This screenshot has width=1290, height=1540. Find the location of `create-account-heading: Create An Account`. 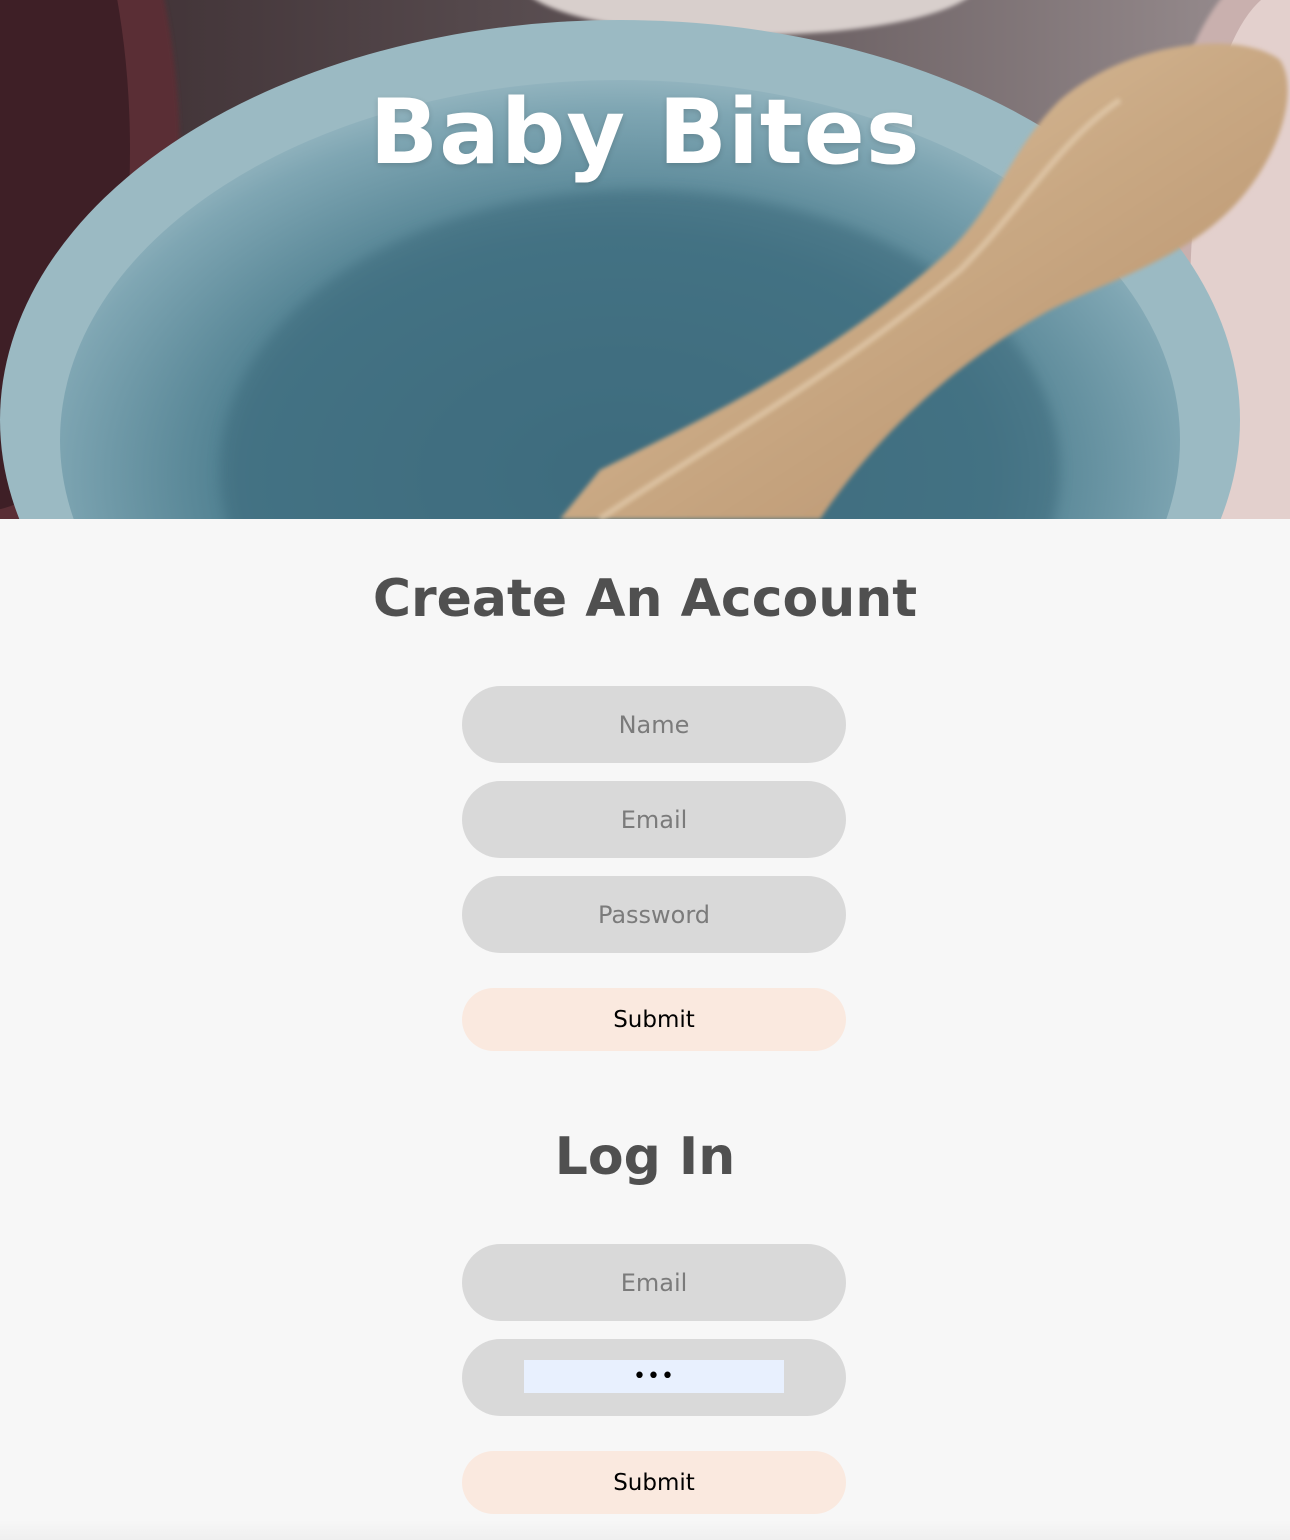

create-account-heading: Create An Account is located at coordinates (645, 599).